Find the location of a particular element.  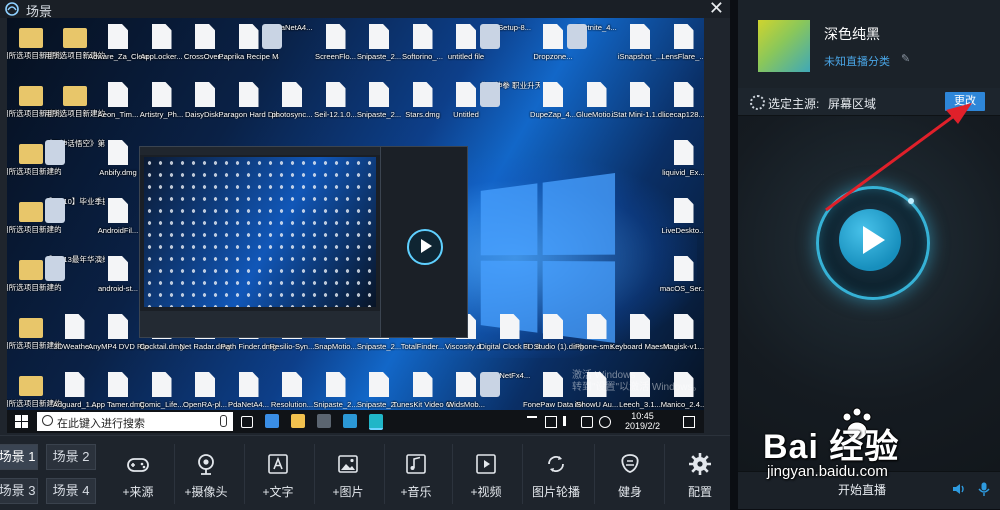

slideshow-button: 图片轮播 is located at coordinates (556, 477).